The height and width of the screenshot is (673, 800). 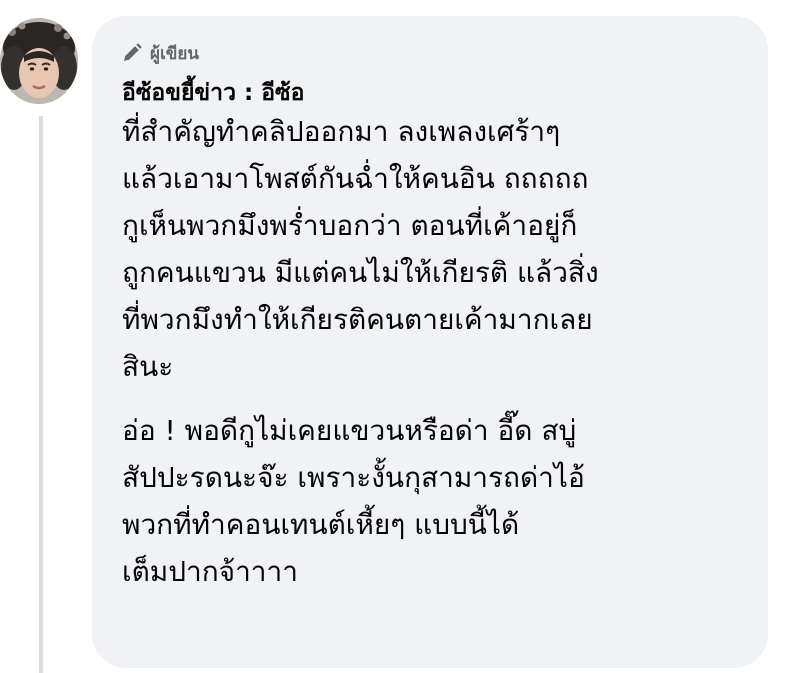 I want to click on comment-text-line: กูเห็นพวกมึงพร่ำบอกว่า ตอนที่เค้าอยู่ก็, so click(x=350, y=225).